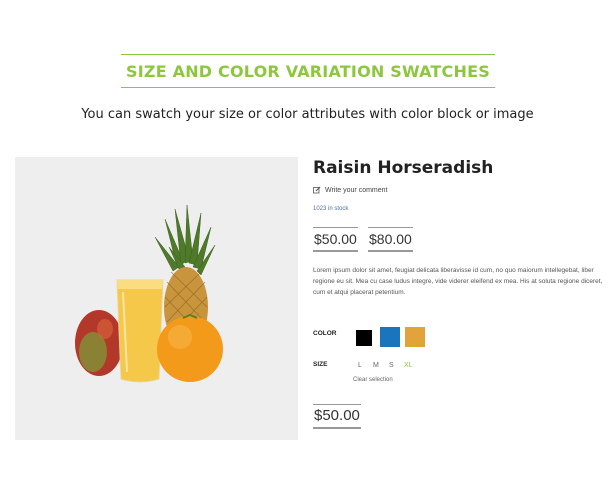 This screenshot has height=504, width=615. Describe the element at coordinates (390, 239) in the screenshot. I see `price-option: $80.00` at that location.